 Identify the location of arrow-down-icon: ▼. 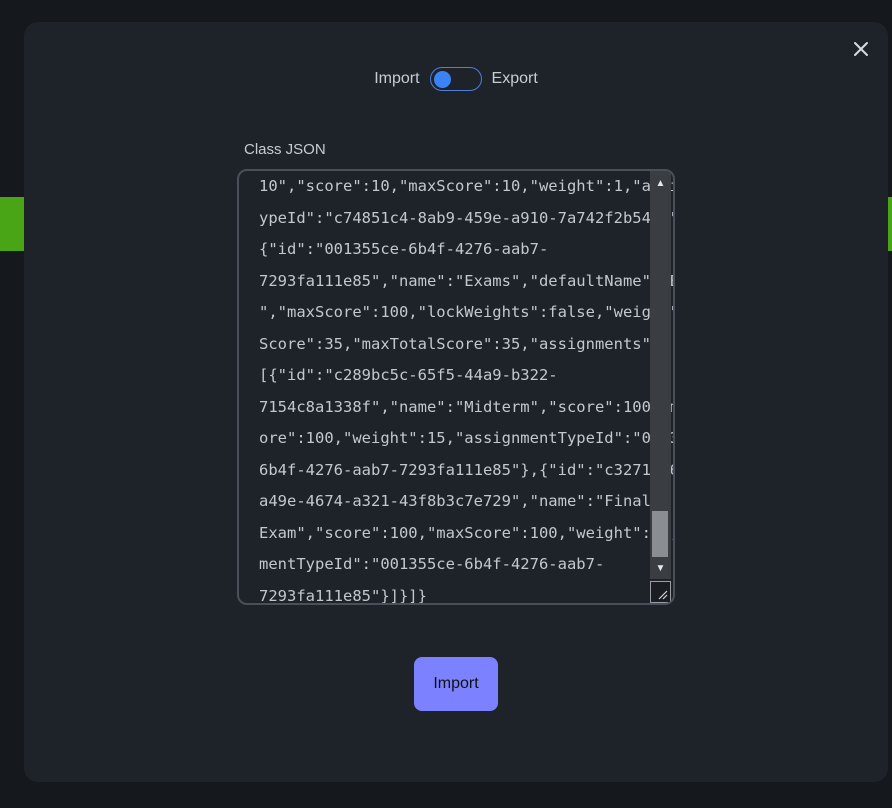
(660, 568).